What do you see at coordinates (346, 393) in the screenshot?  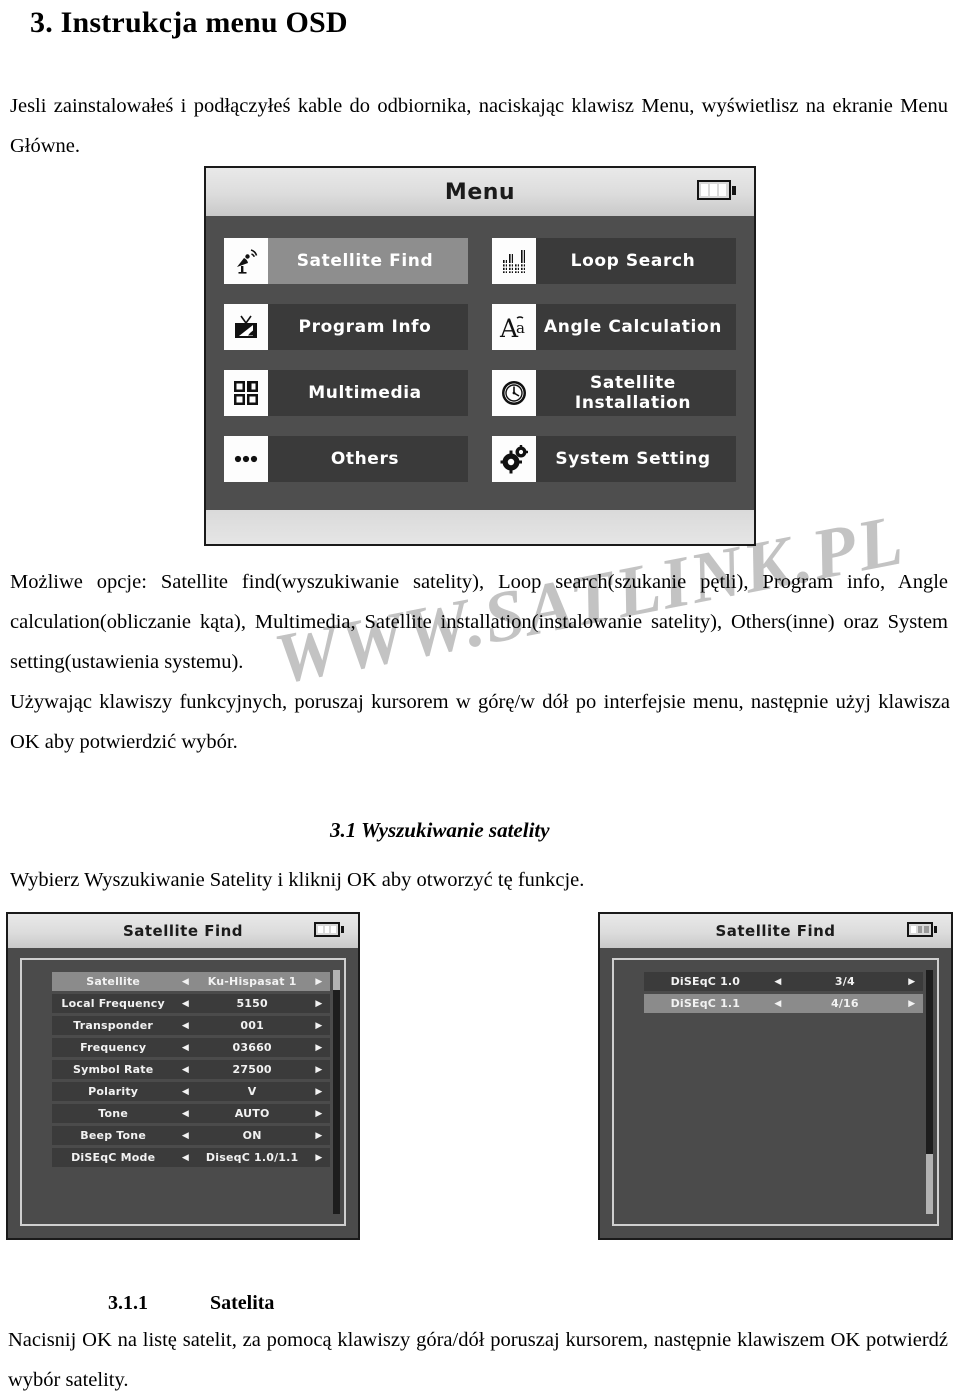 I see `menu-item-multimedia: Multimedia` at bounding box center [346, 393].